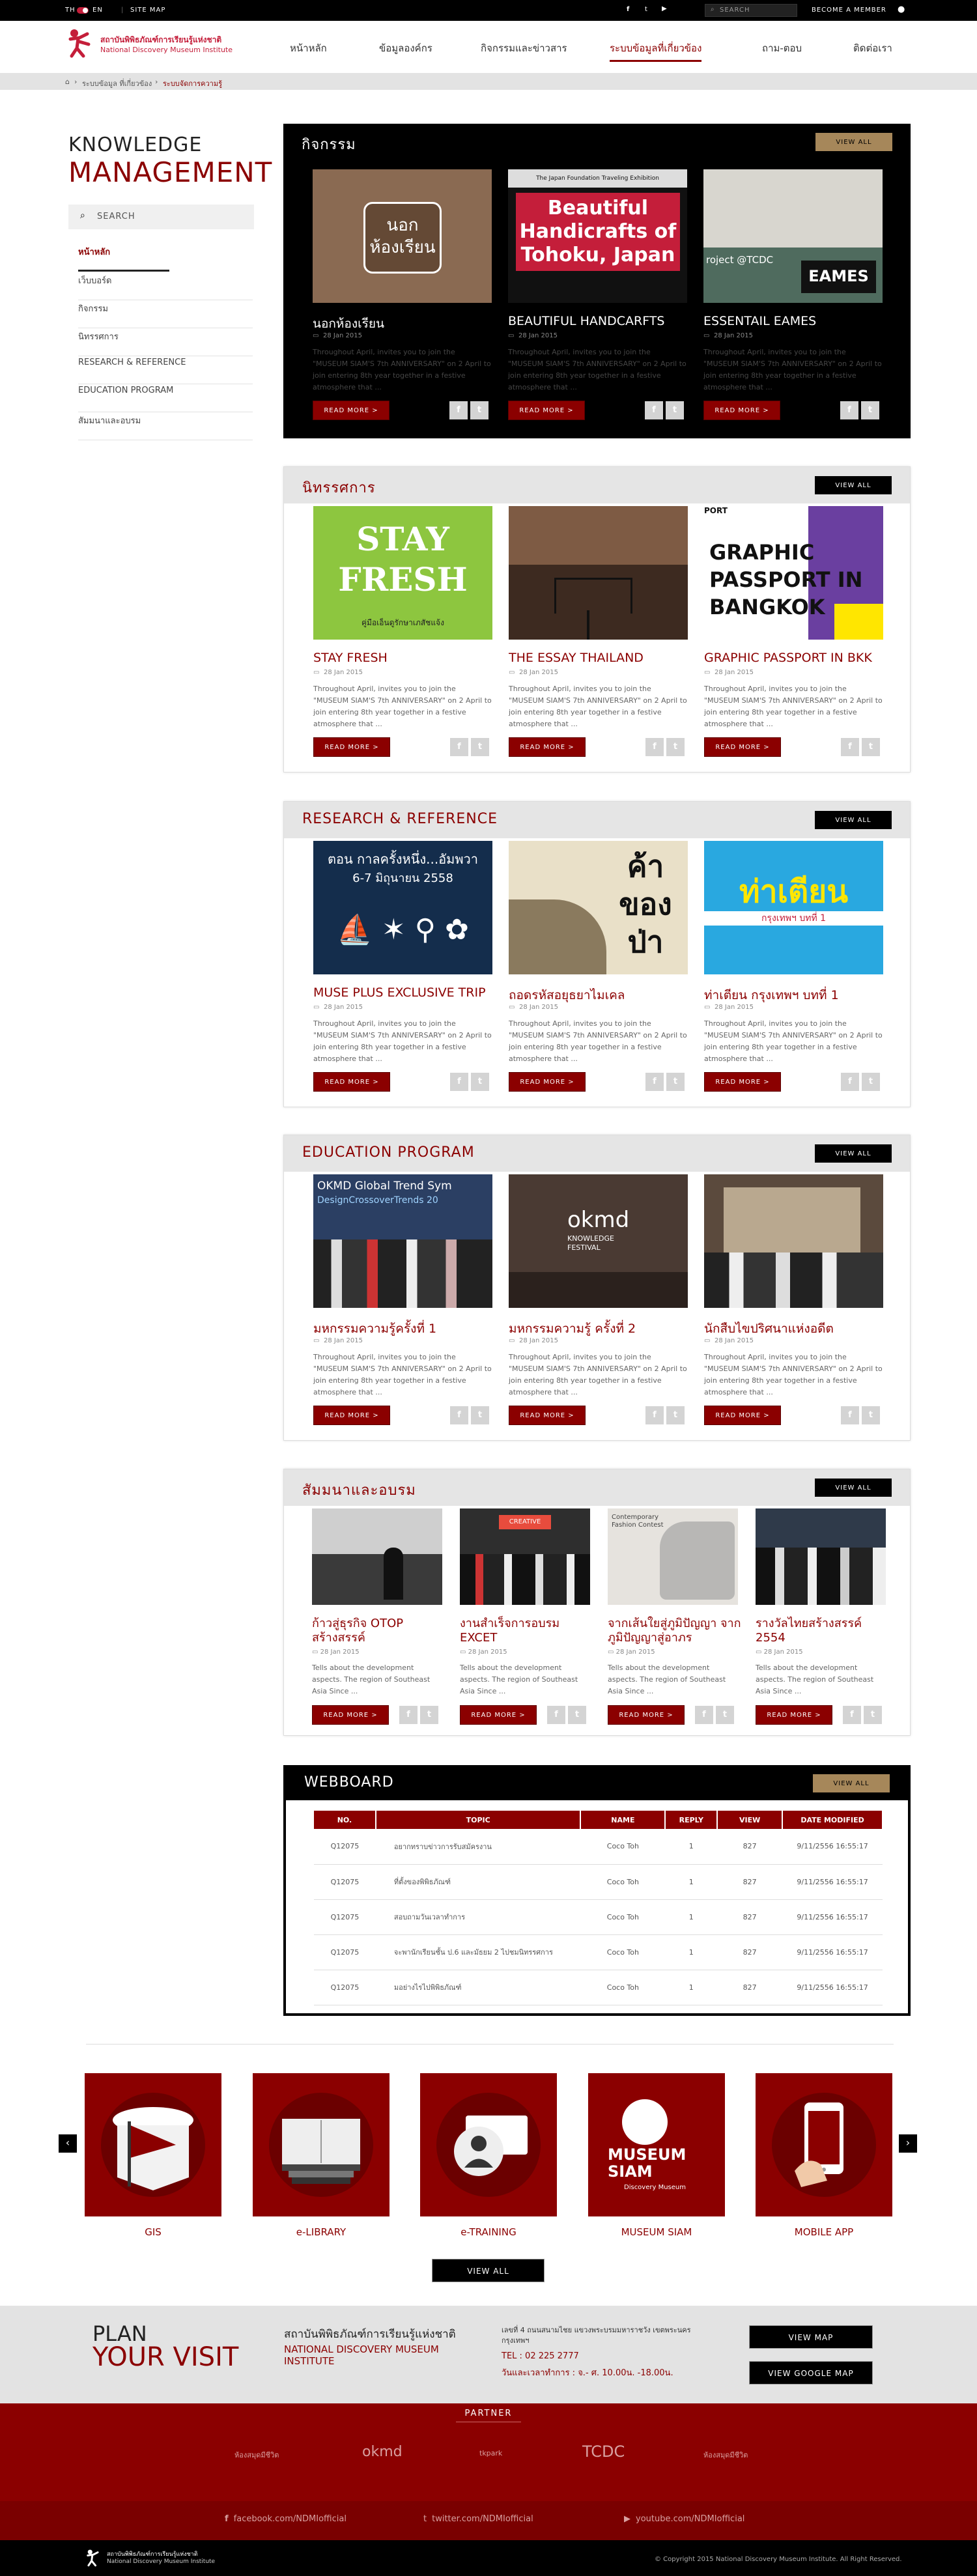 This screenshot has height=2576, width=977. I want to click on site-map-link: SITE MAP, so click(147, 10).